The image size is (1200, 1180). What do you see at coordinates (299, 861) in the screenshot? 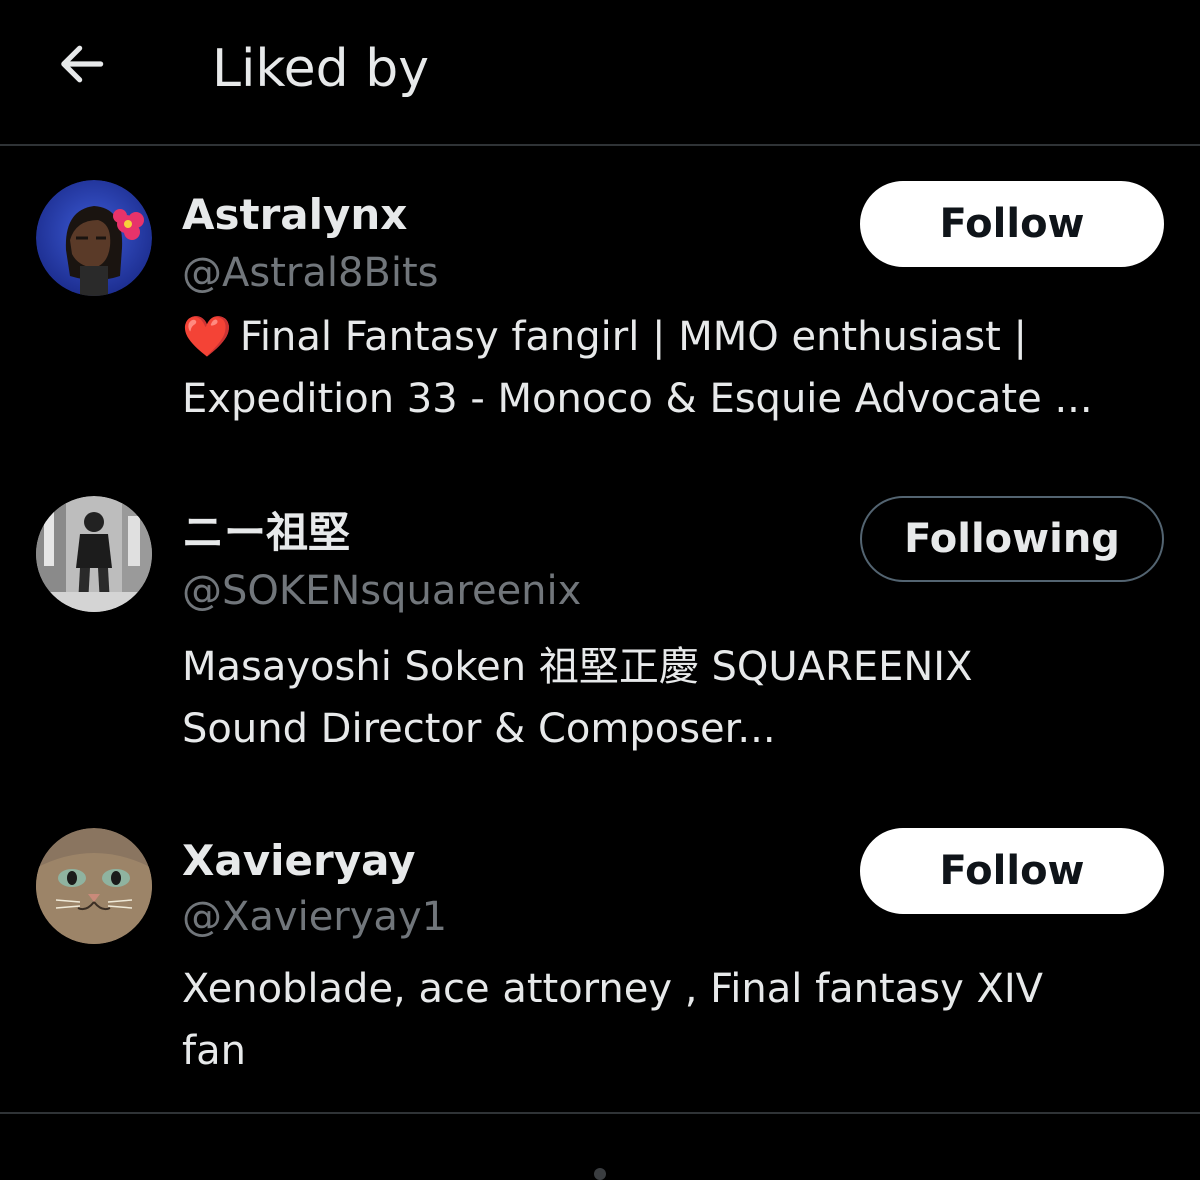
I see `user-name: Xavieryay` at bounding box center [299, 861].